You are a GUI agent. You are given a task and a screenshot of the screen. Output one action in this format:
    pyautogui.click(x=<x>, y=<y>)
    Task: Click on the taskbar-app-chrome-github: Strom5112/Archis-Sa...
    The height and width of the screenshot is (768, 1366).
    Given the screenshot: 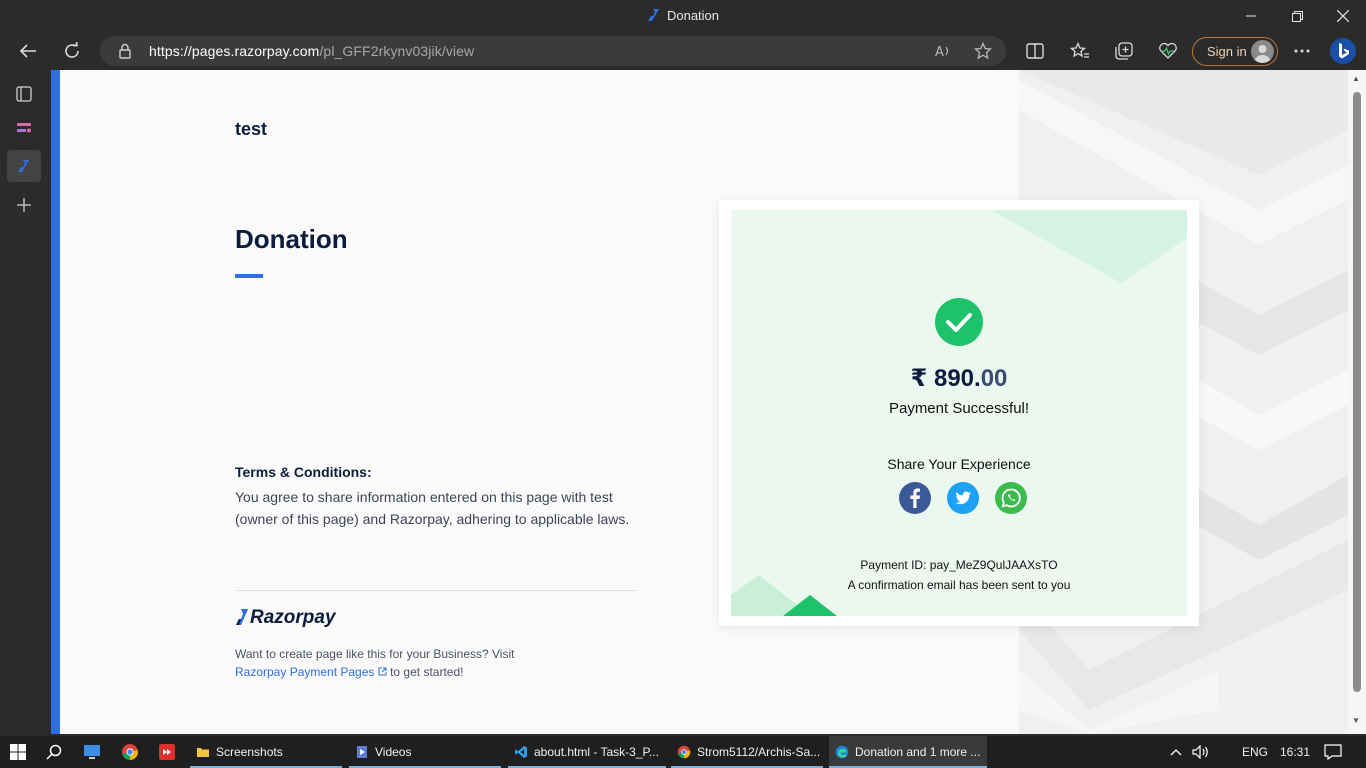 What is the action you would take?
    pyautogui.click(x=747, y=752)
    